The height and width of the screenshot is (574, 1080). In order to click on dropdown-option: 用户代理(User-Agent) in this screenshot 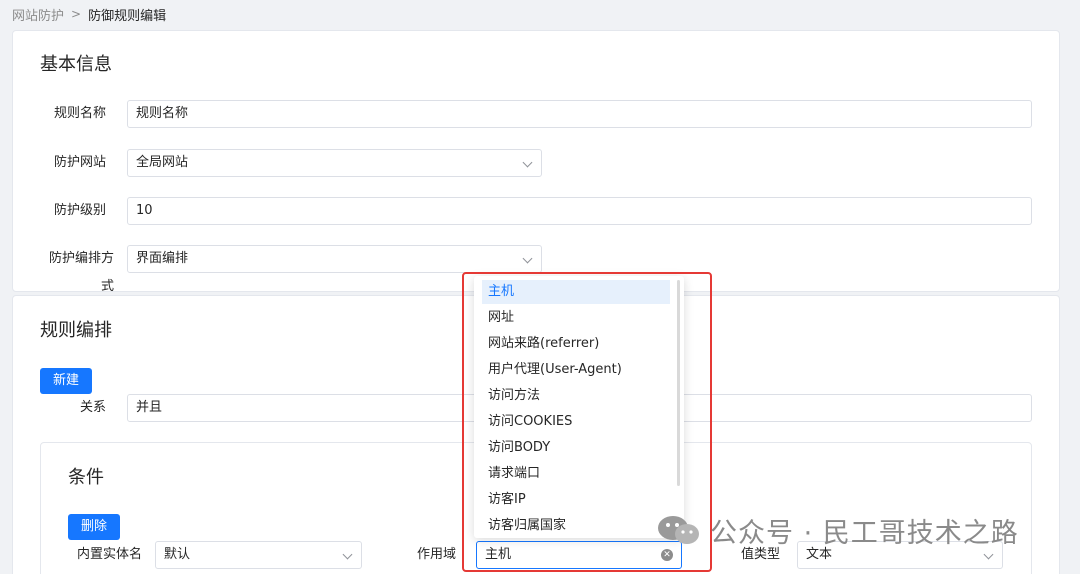, I will do `click(576, 370)`.